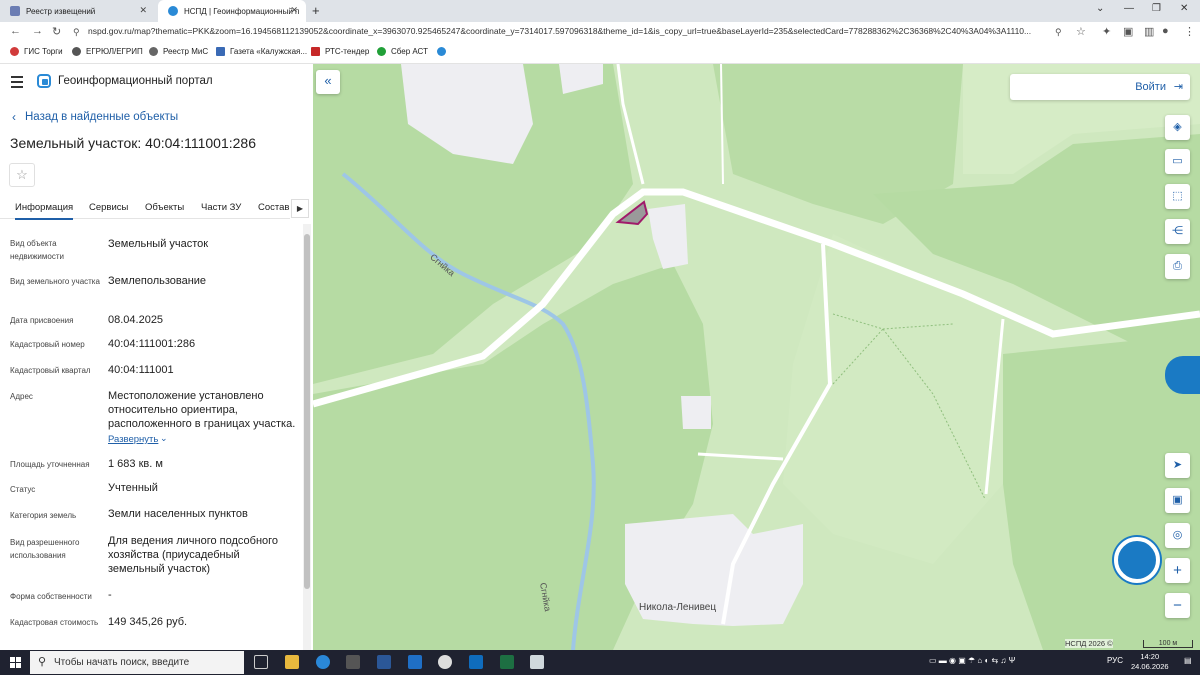 This screenshot has height=675, width=1200. I want to click on extensions-icon: ✦, so click(1106, 31).